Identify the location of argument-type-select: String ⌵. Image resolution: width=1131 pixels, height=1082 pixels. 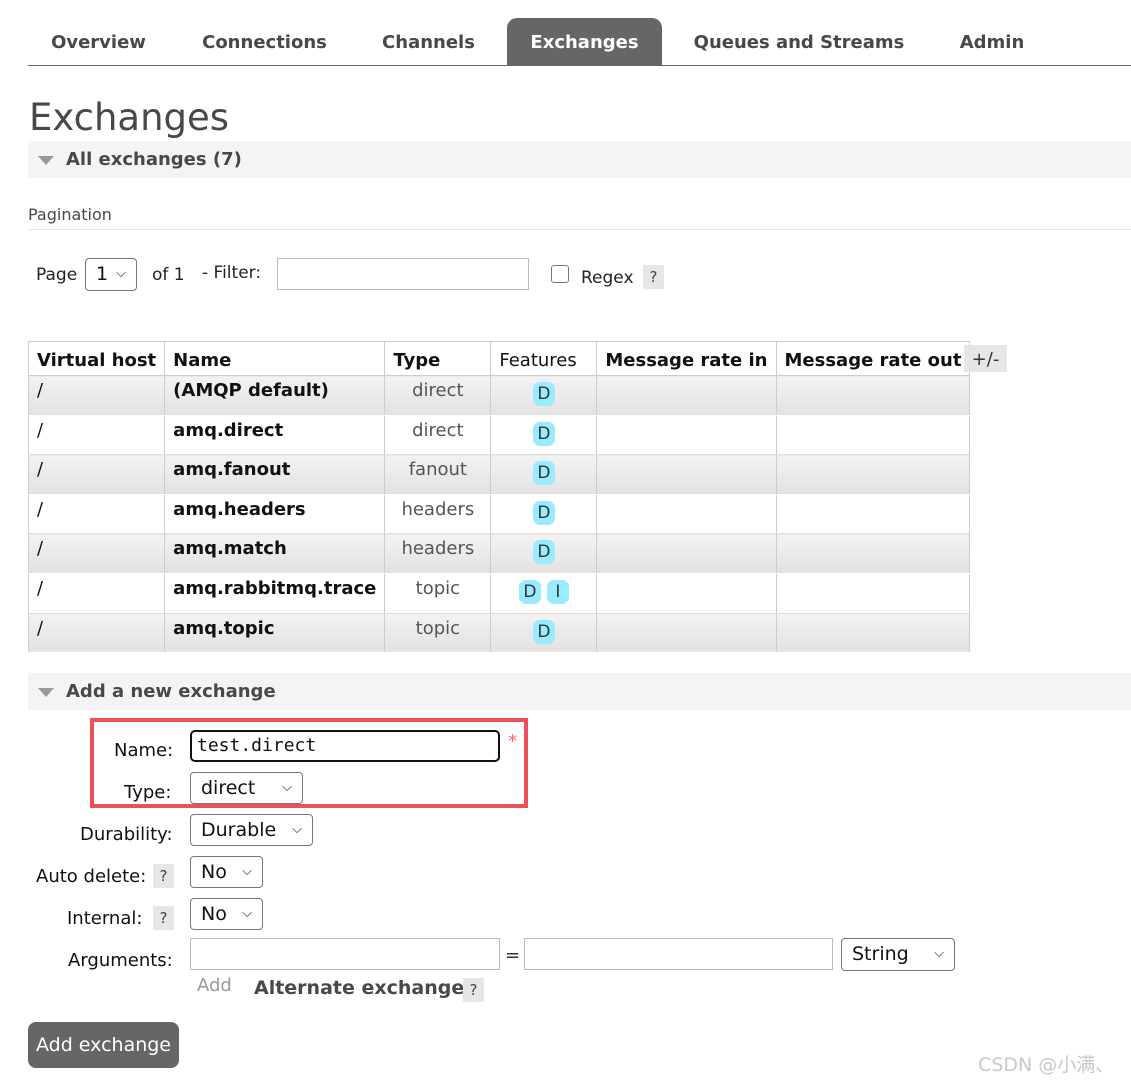
(898, 954).